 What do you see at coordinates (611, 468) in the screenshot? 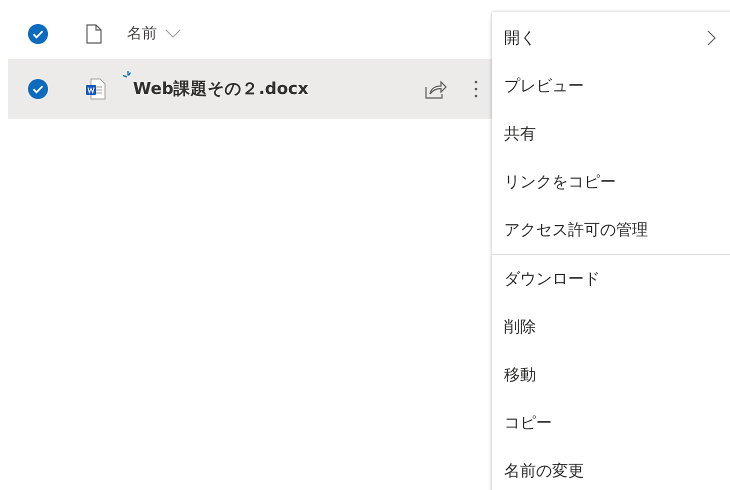
I see `menu-item: 名前の変更` at bounding box center [611, 468].